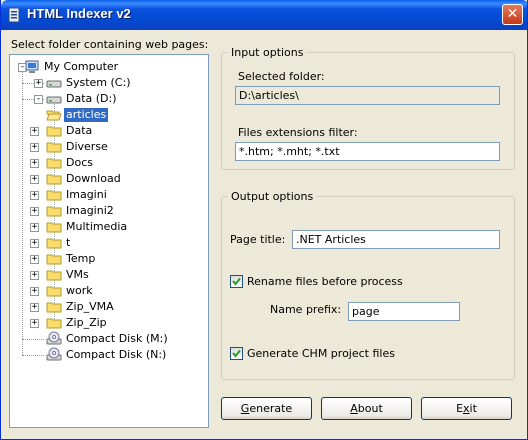 This screenshot has height=440, width=528. Describe the element at coordinates (38, 99) in the screenshot. I see `collapse-icon: -` at that location.